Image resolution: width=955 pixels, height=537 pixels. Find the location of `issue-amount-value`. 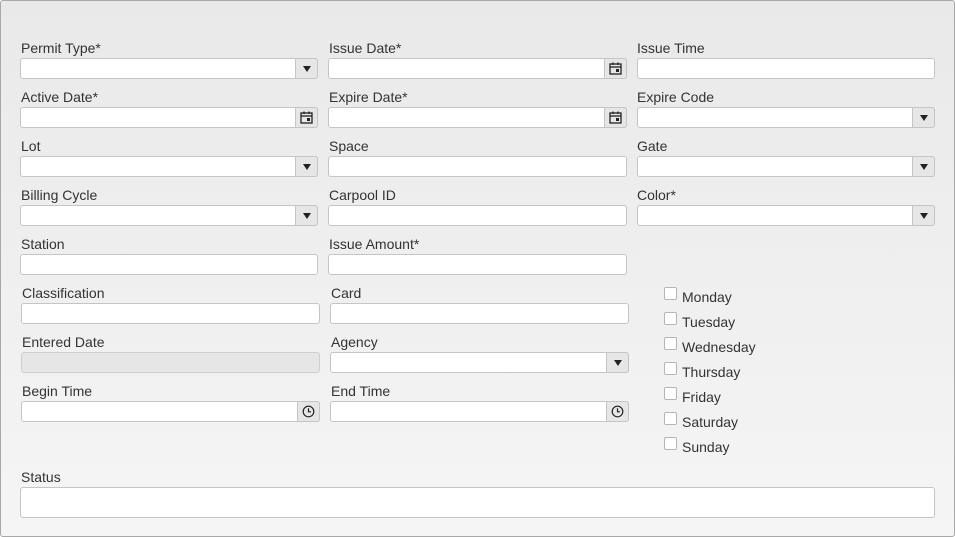

issue-amount-value is located at coordinates (477, 264).